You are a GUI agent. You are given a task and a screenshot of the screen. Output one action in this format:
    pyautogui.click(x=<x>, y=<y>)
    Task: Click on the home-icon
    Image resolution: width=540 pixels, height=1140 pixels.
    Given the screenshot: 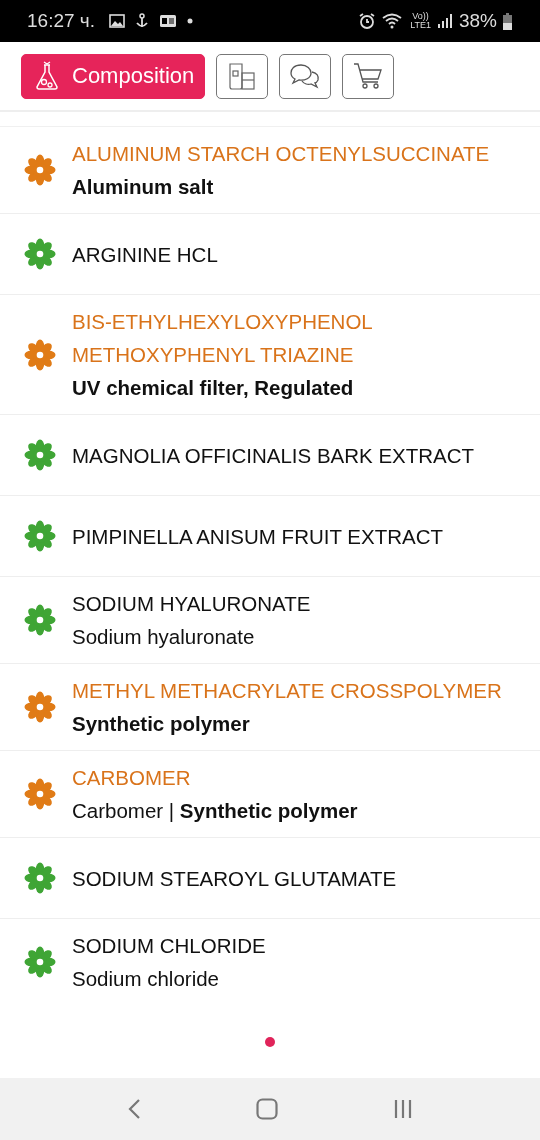 What is the action you would take?
    pyautogui.click(x=267, y=1109)
    